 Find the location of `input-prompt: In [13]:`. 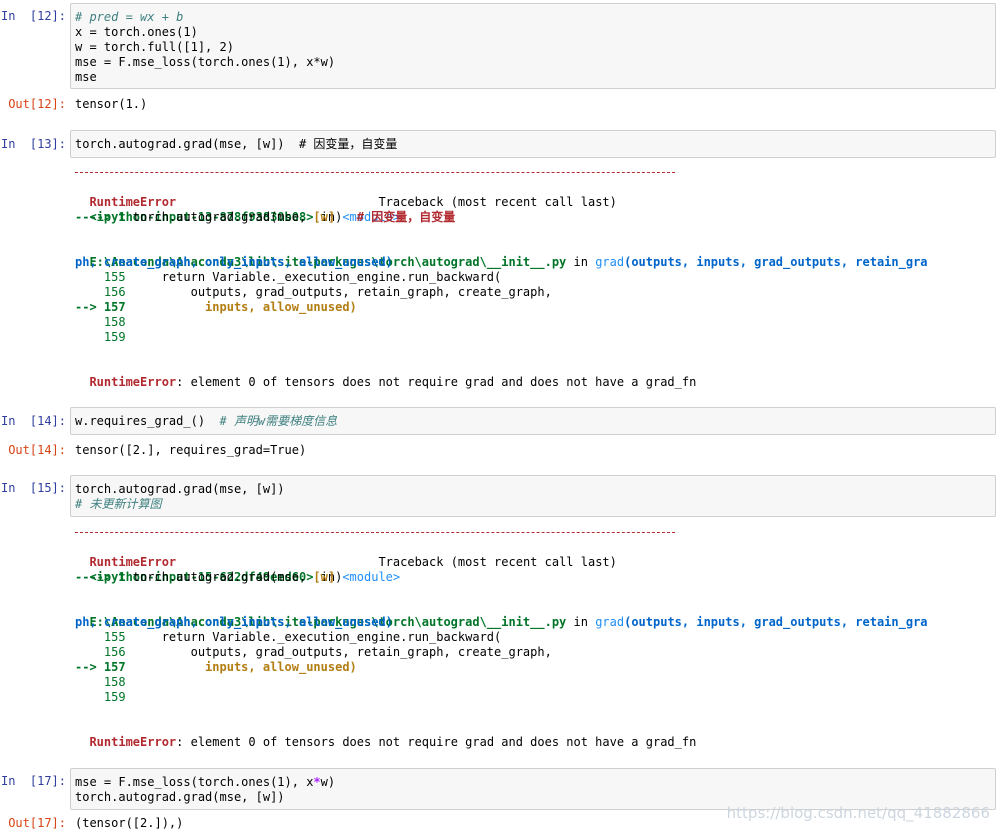

input-prompt: In [13]: is located at coordinates (33, 144).